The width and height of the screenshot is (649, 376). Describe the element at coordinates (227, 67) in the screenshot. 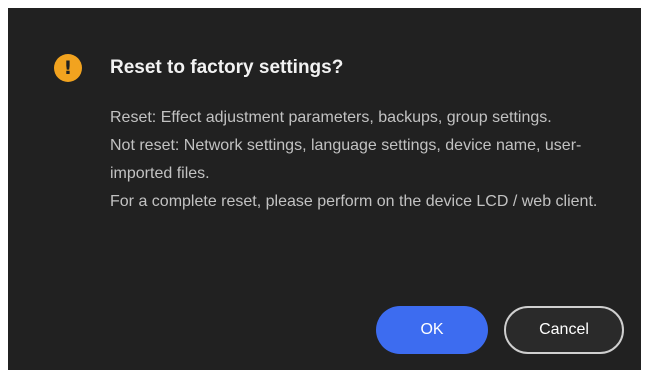

I see `dialog-title: Reset to factory settings?` at that location.